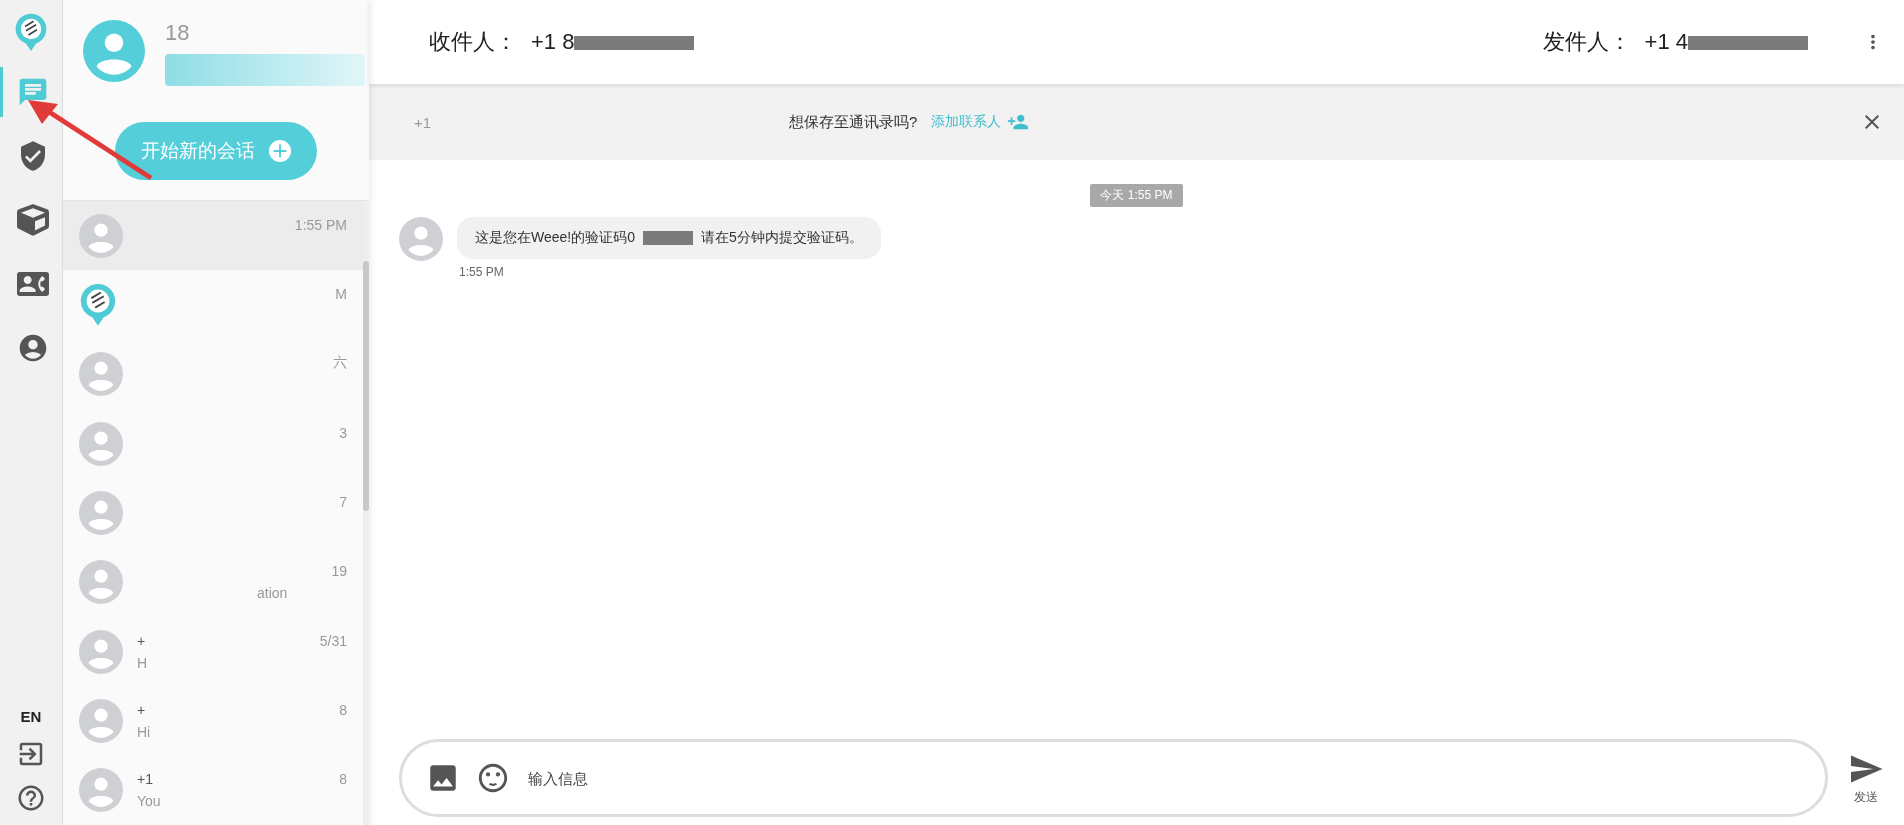  Describe the element at coordinates (178, 33) in the screenshot. I see `profile-name: 18` at that location.